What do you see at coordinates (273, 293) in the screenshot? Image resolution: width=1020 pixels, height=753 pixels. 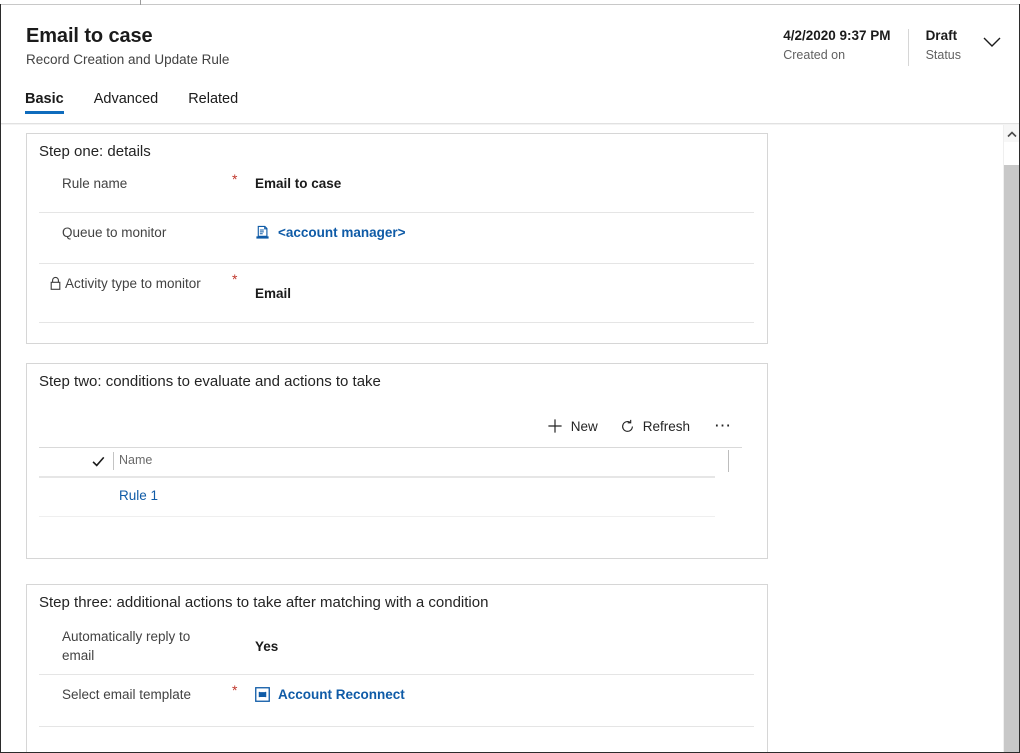 I see `field-value-activity-type: Email` at bounding box center [273, 293].